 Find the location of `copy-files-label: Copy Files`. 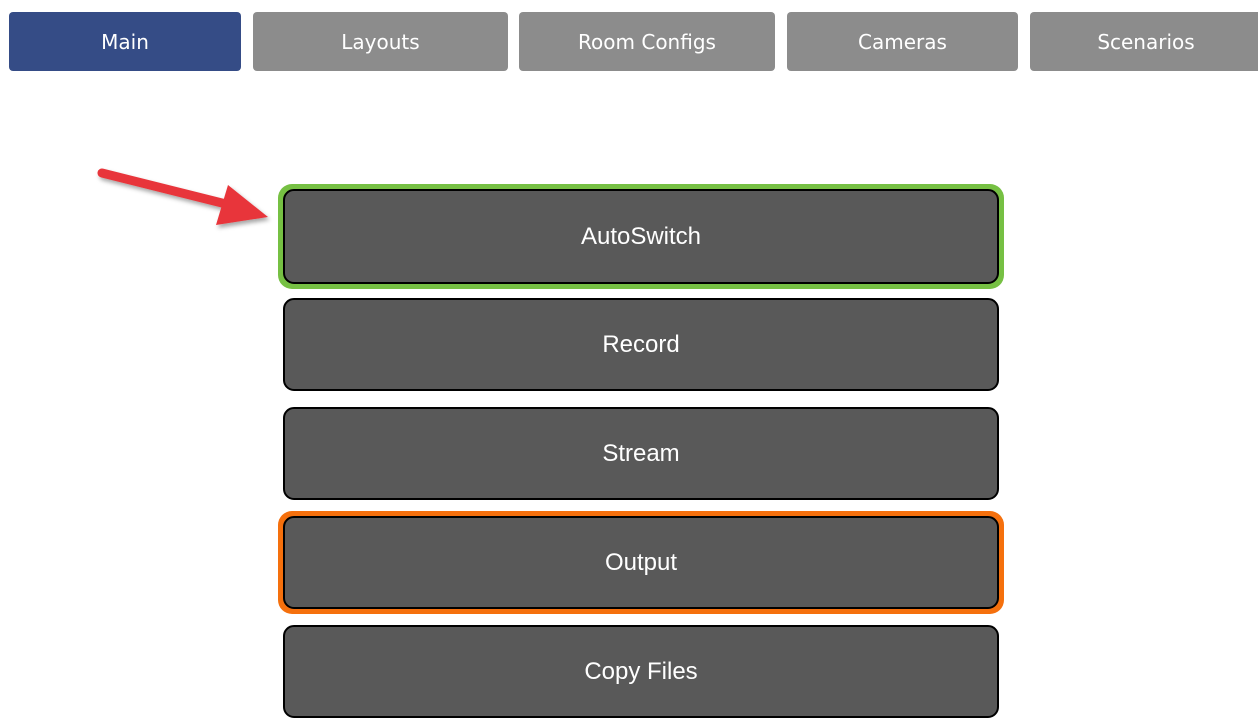

copy-files-label: Copy Files is located at coordinates (641, 671).